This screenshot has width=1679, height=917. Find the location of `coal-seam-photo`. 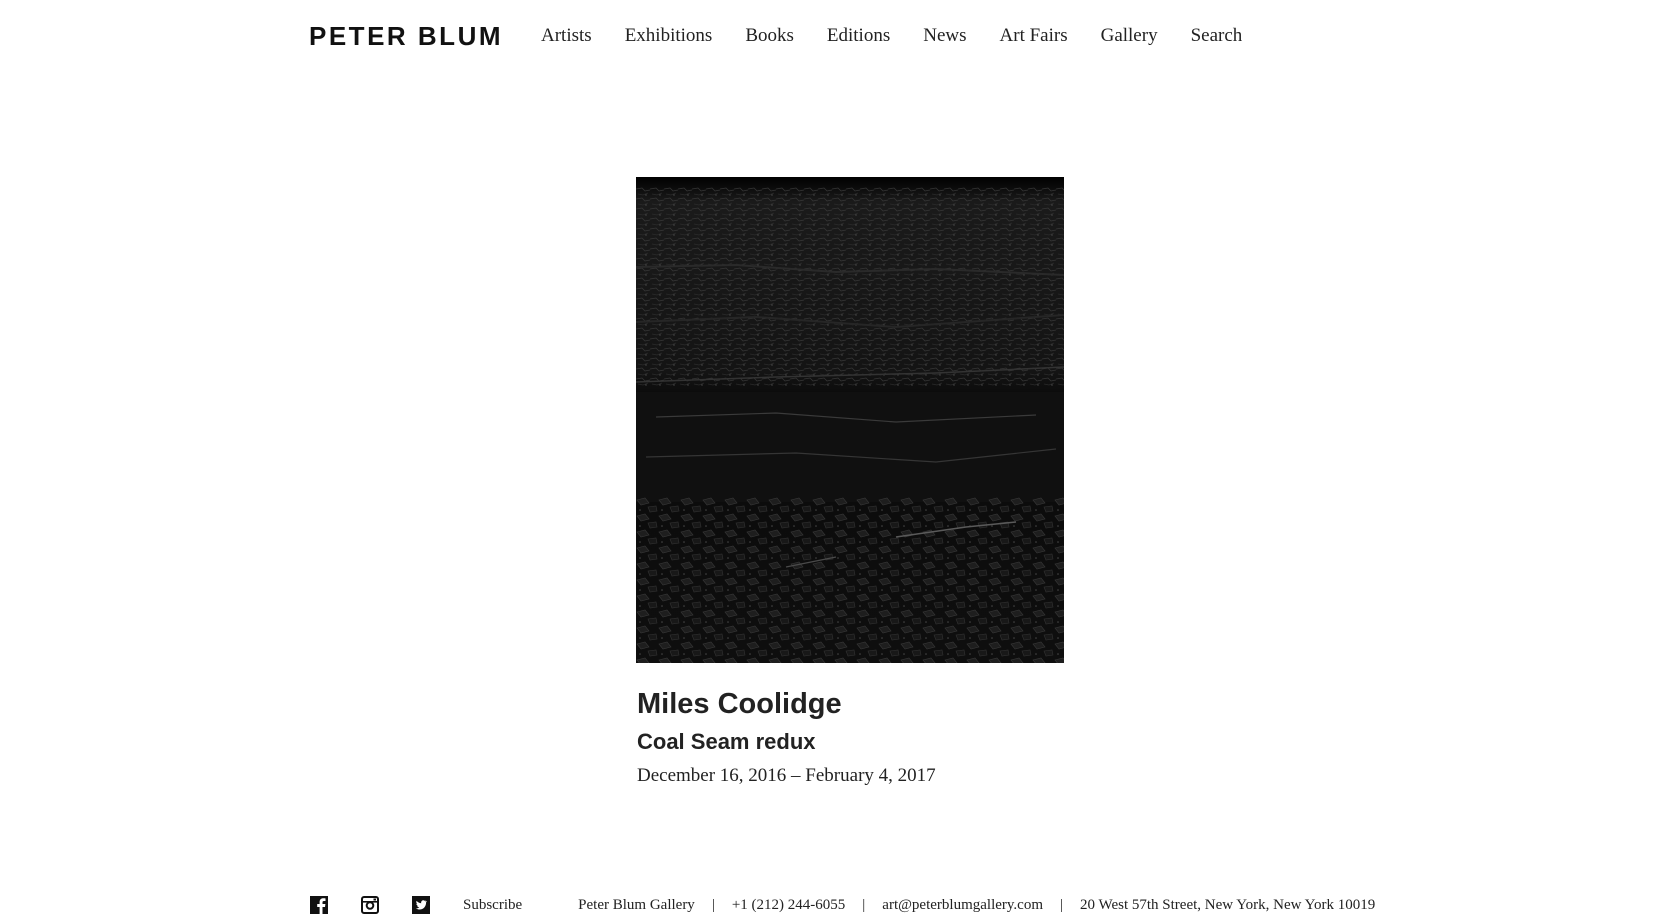

coal-seam-photo is located at coordinates (850, 420).